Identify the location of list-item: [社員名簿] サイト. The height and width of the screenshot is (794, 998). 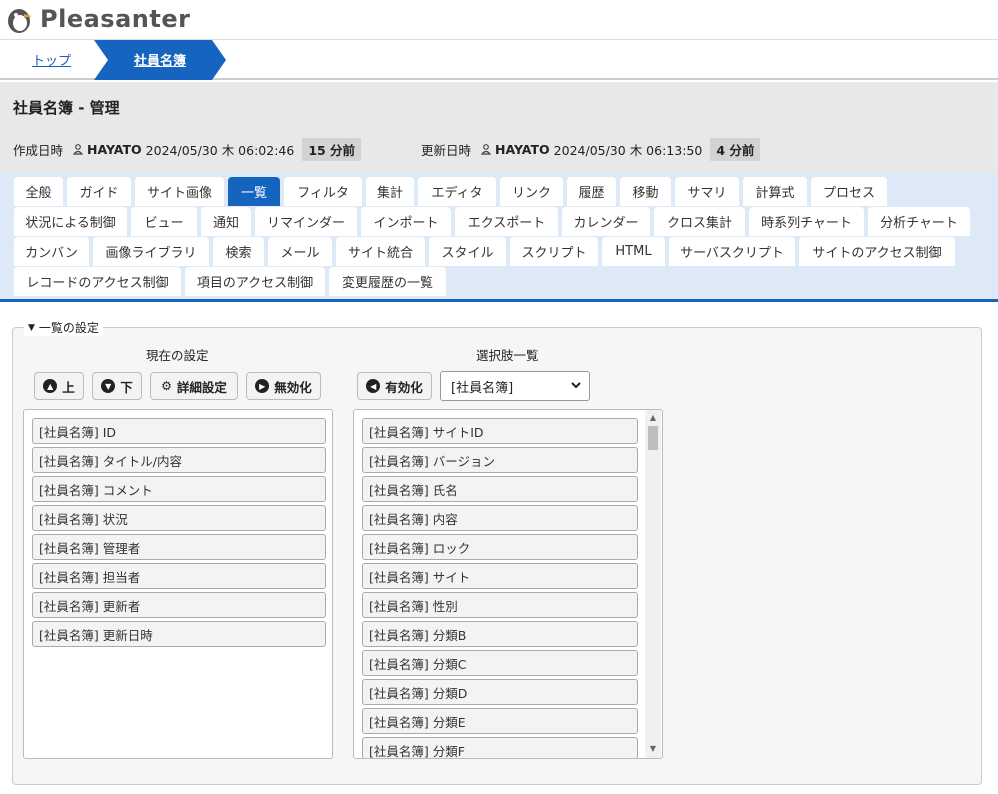
(500, 576).